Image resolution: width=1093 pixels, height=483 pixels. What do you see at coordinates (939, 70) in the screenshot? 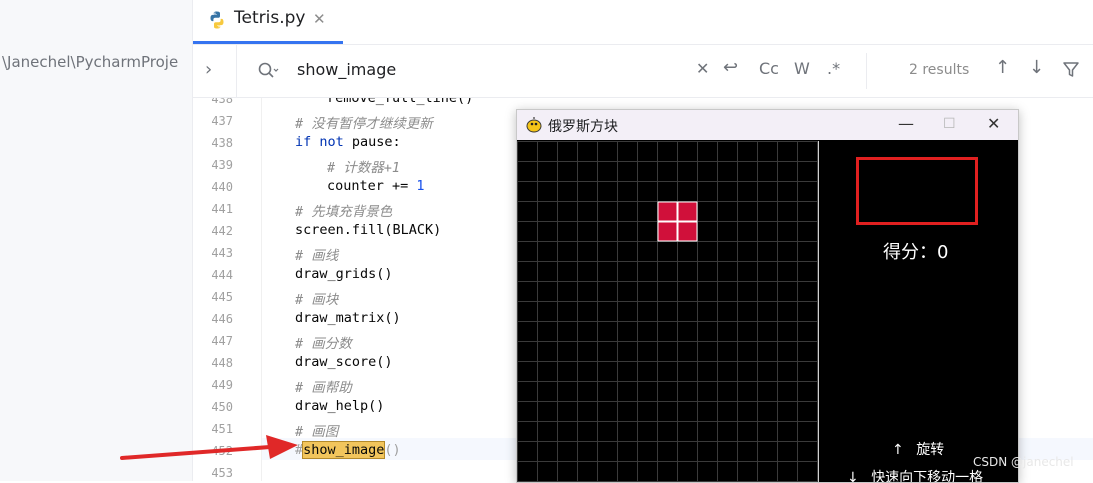
I see `results-count: 2 results` at bounding box center [939, 70].